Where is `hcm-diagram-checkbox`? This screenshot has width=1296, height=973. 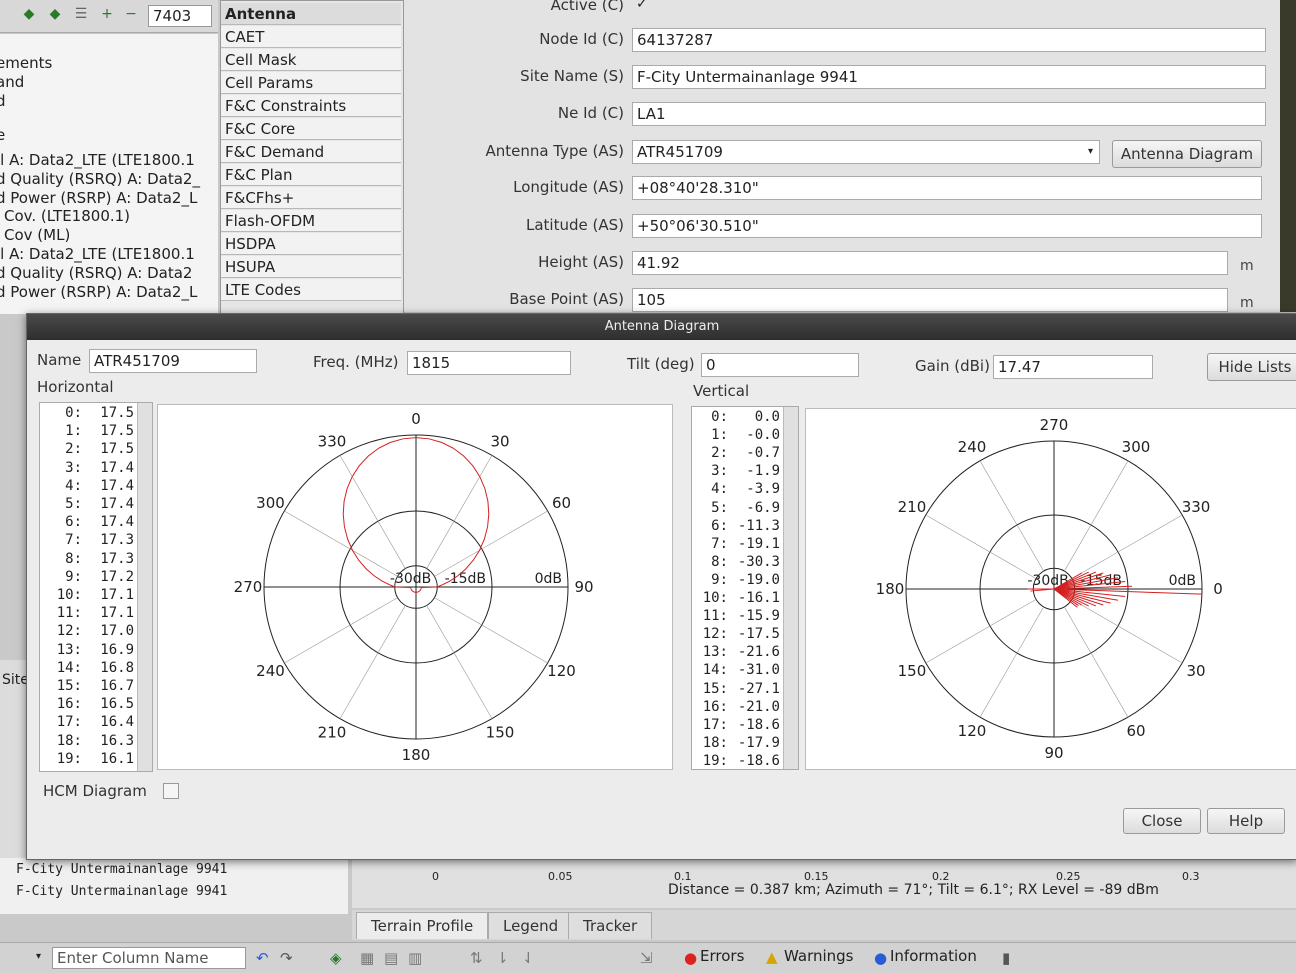
hcm-diagram-checkbox is located at coordinates (171, 791).